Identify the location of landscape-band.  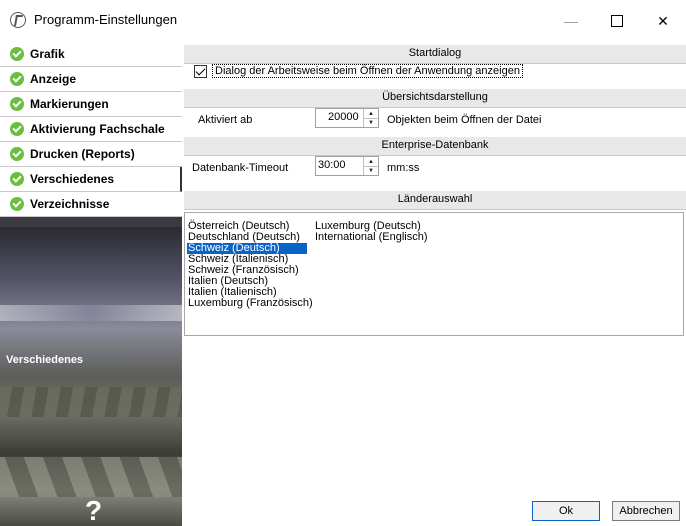
(91, 313).